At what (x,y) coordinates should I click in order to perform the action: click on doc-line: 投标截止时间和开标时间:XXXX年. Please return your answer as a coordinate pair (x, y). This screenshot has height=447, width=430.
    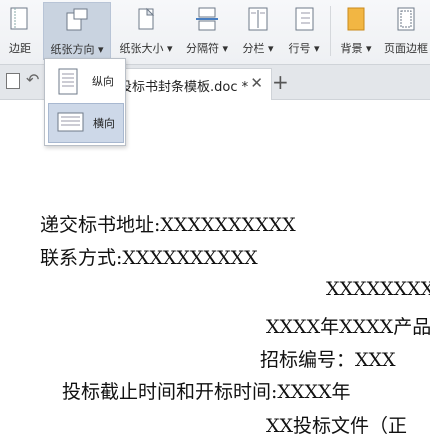
    Looking at the image, I should click on (206, 392).